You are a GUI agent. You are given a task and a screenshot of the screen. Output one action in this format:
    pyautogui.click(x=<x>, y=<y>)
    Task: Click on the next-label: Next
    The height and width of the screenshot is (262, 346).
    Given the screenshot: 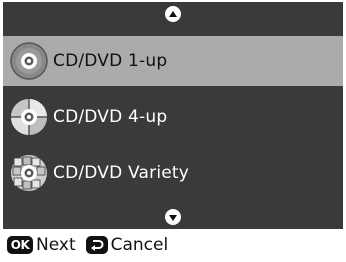 What is the action you would take?
    pyautogui.click(x=56, y=244)
    